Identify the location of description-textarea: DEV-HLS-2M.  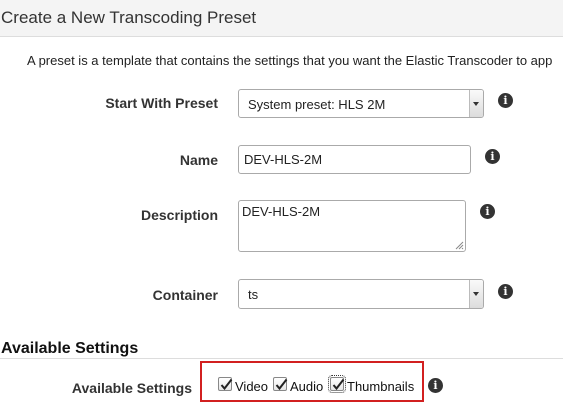
(352, 226).